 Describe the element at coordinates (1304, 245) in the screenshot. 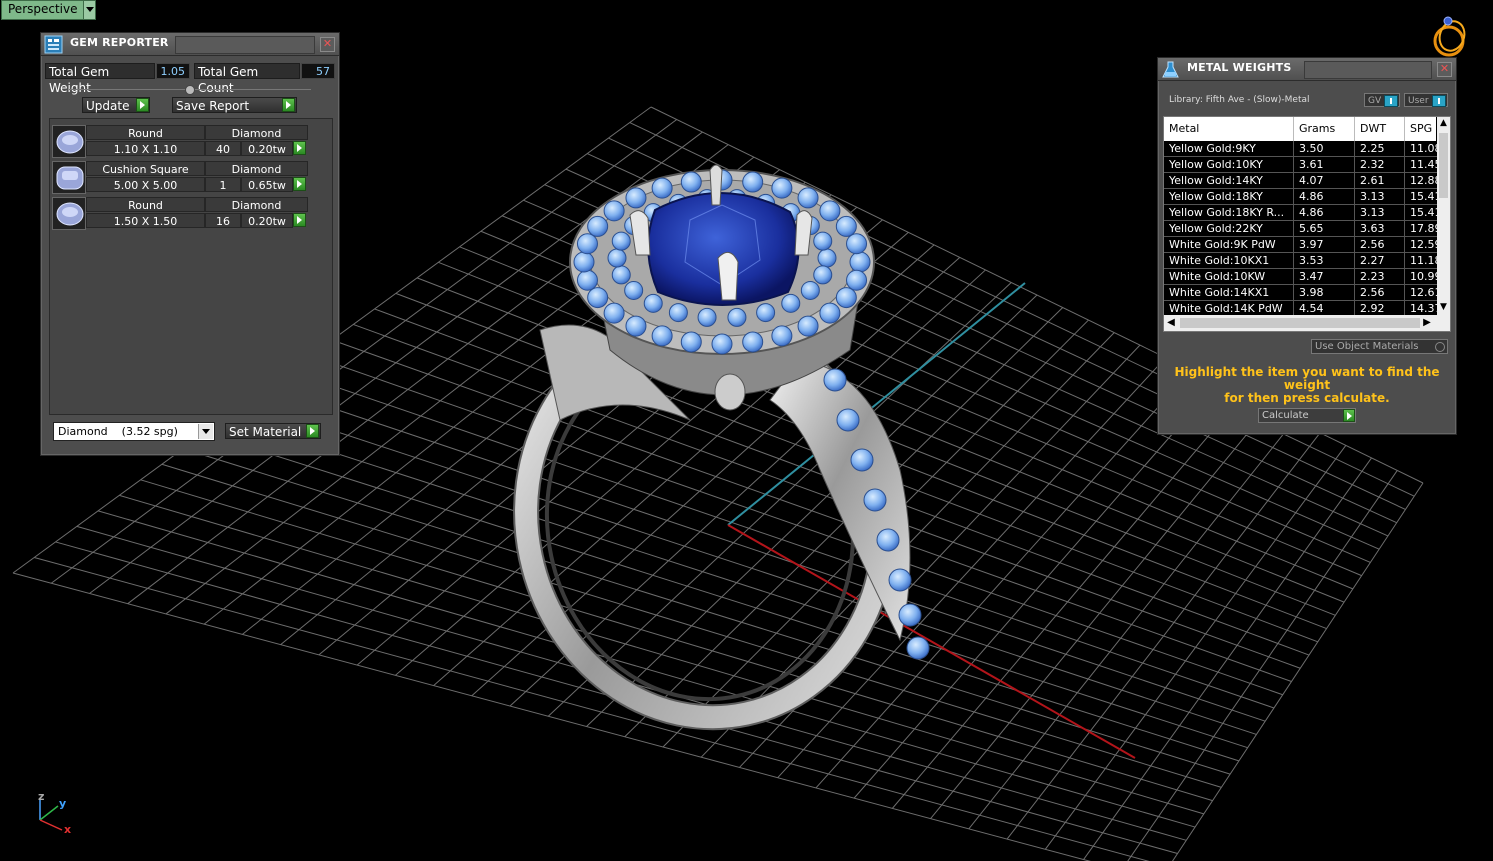

I see `metal-table-row: White Gold:9K PdW 3.97 2.56 12.59` at that location.